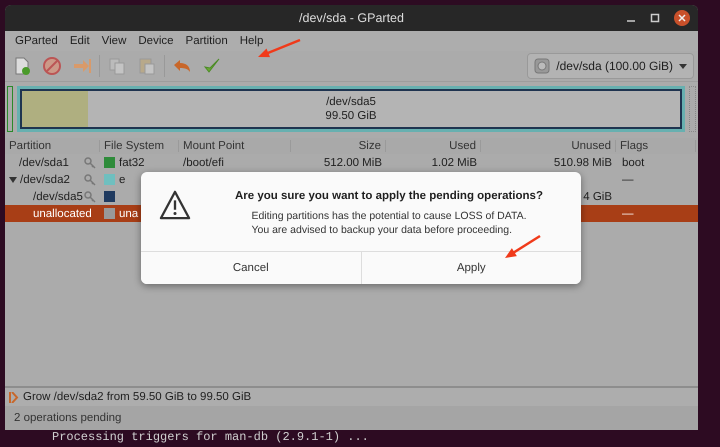 The width and height of the screenshot is (720, 447). I want to click on partition-name: /dev/sda1, so click(44, 162).